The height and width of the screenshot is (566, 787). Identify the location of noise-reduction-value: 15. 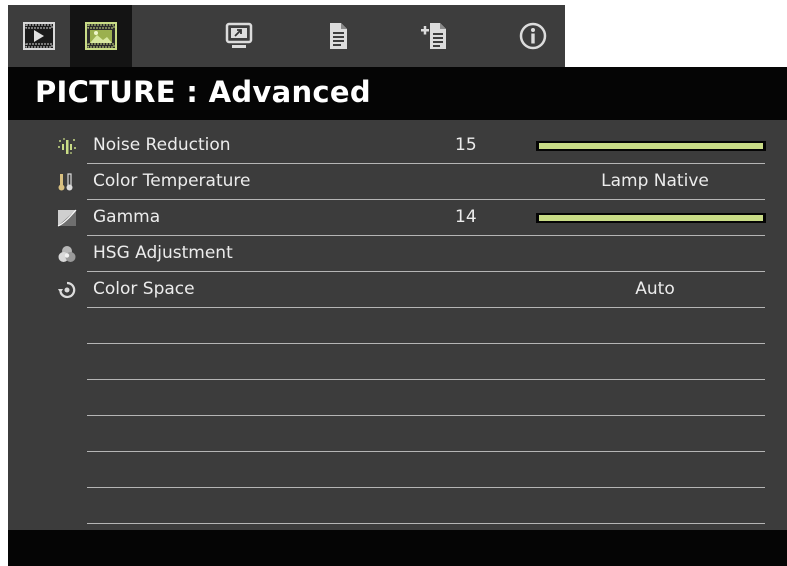
(466, 145).